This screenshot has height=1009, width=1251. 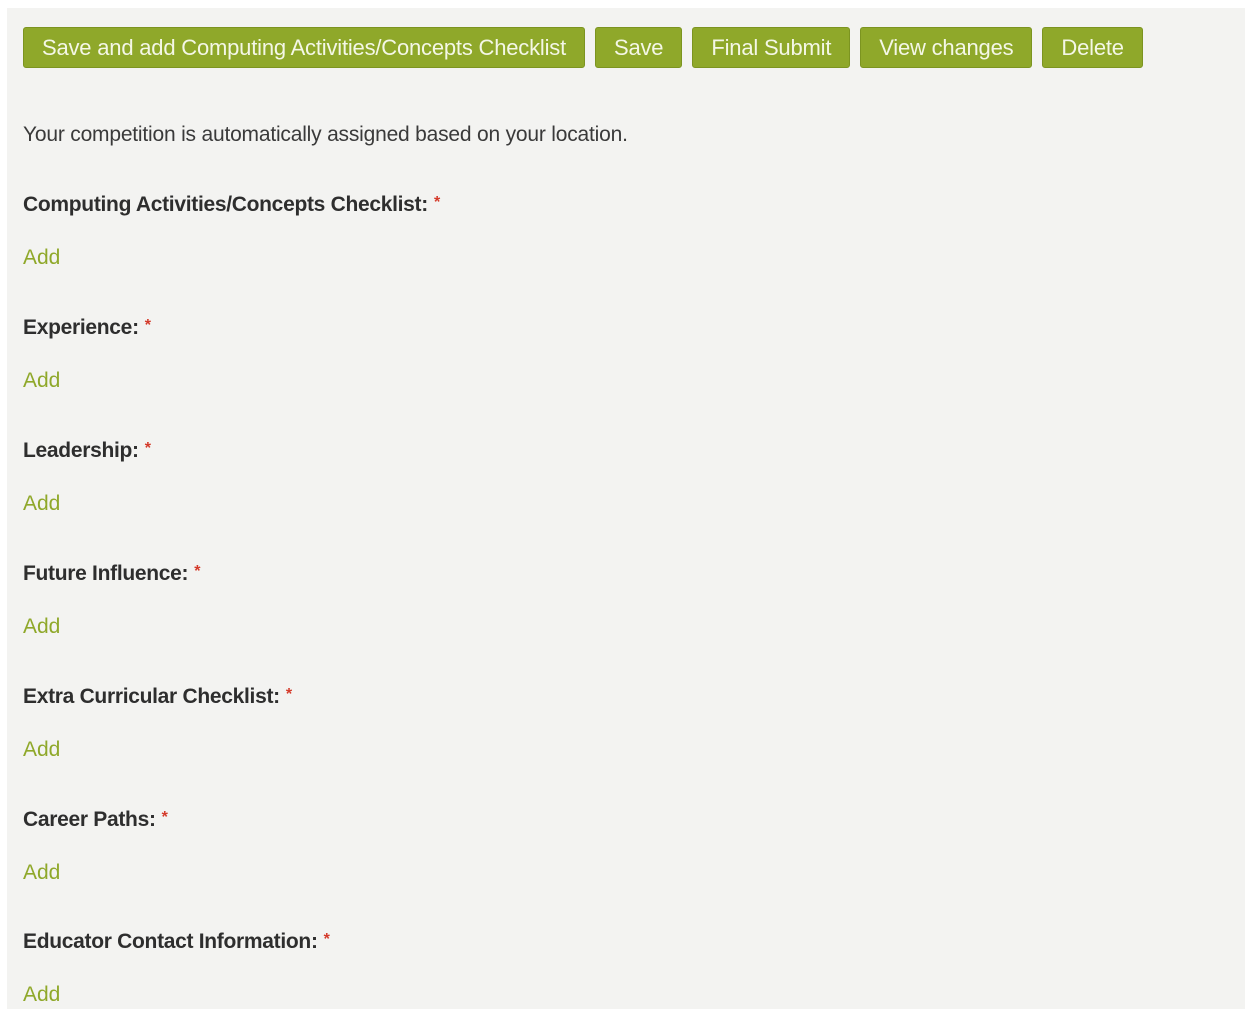 I want to click on section-label: Educator Contact Information:, so click(x=170, y=941).